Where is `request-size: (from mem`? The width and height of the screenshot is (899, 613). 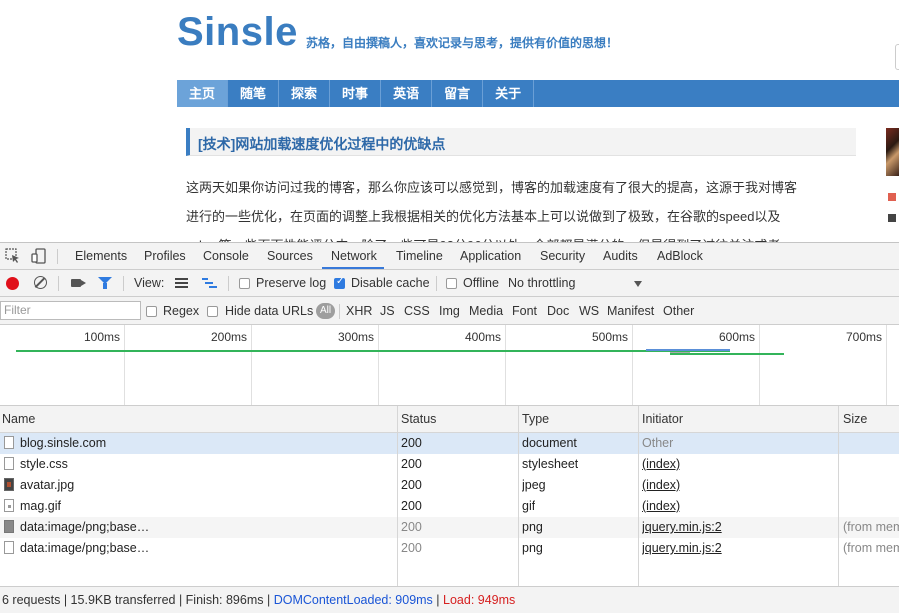 request-size: (from mem is located at coordinates (871, 548).